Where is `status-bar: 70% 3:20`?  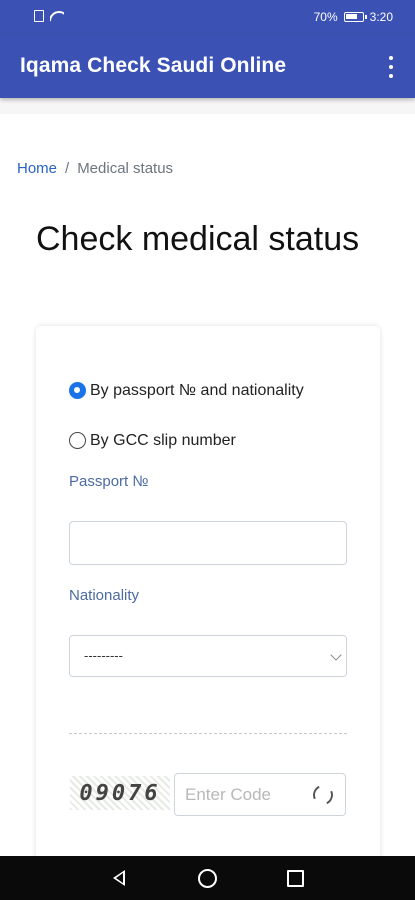 status-bar: 70% 3:20 is located at coordinates (207, 17).